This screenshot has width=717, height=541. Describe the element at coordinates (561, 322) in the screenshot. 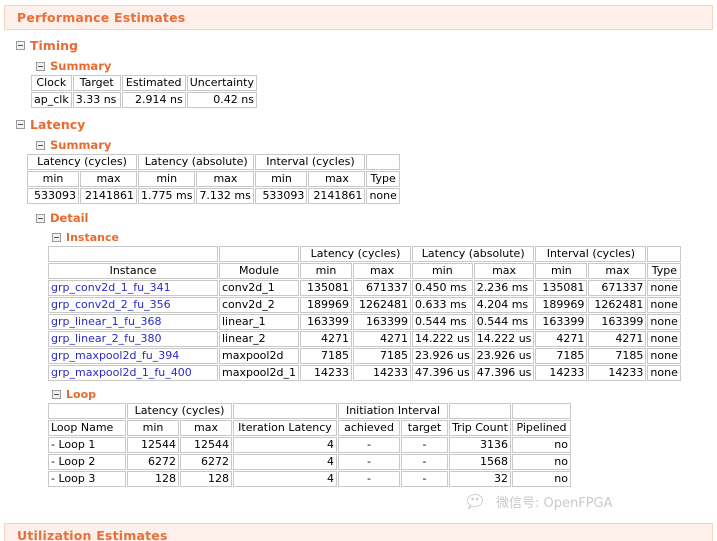

I see `cell-int-cycles-min: 163399` at that location.